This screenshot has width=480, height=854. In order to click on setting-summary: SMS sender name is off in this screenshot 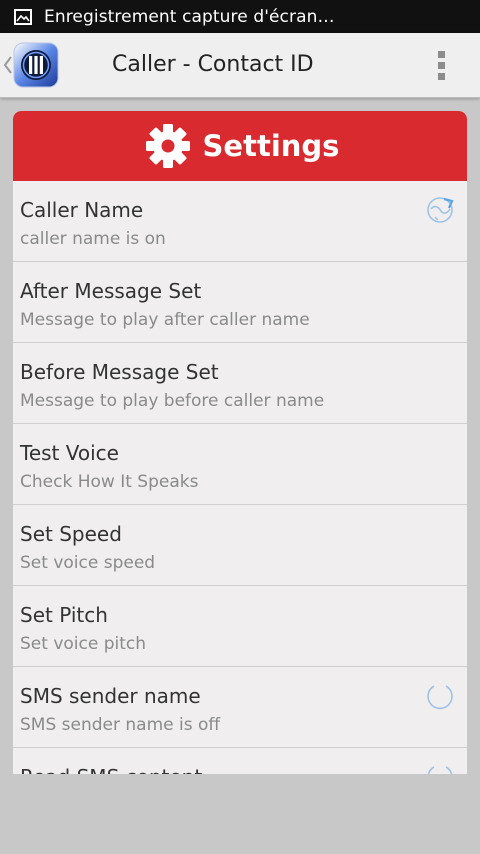, I will do `click(120, 725)`.